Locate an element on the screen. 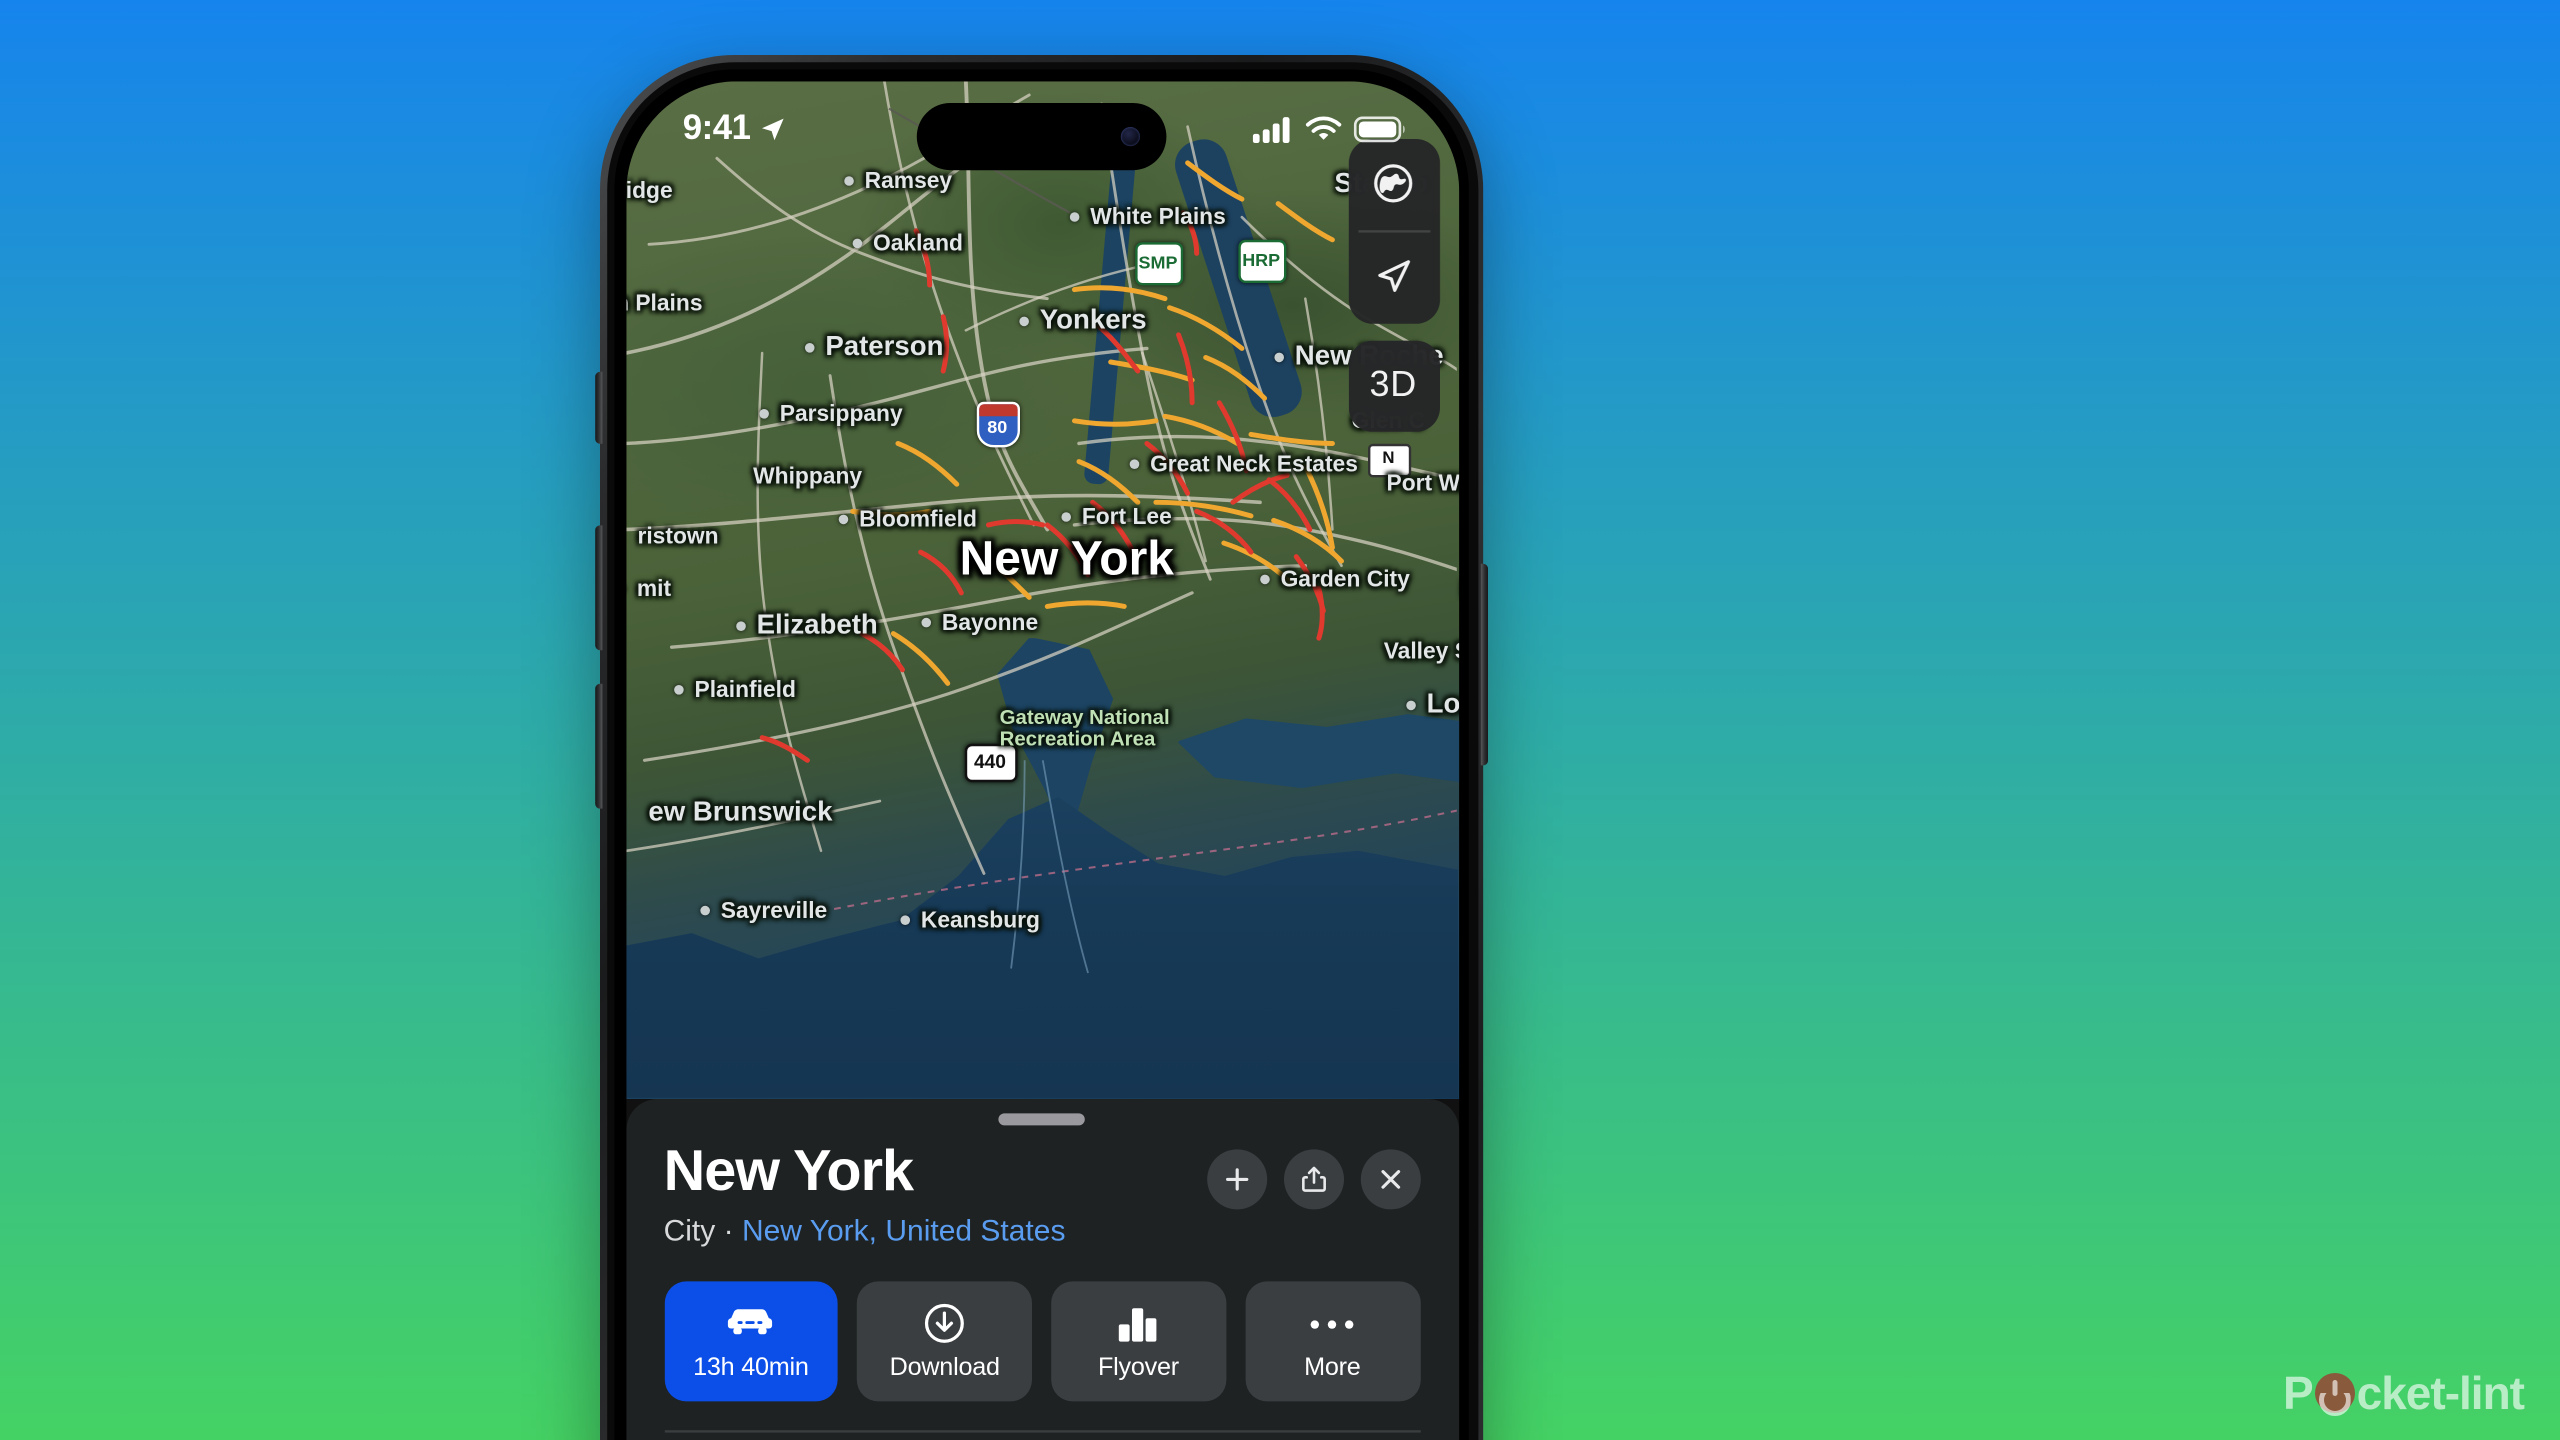 The width and height of the screenshot is (2560, 1440). ellipsis-icon is located at coordinates (1332, 1323).